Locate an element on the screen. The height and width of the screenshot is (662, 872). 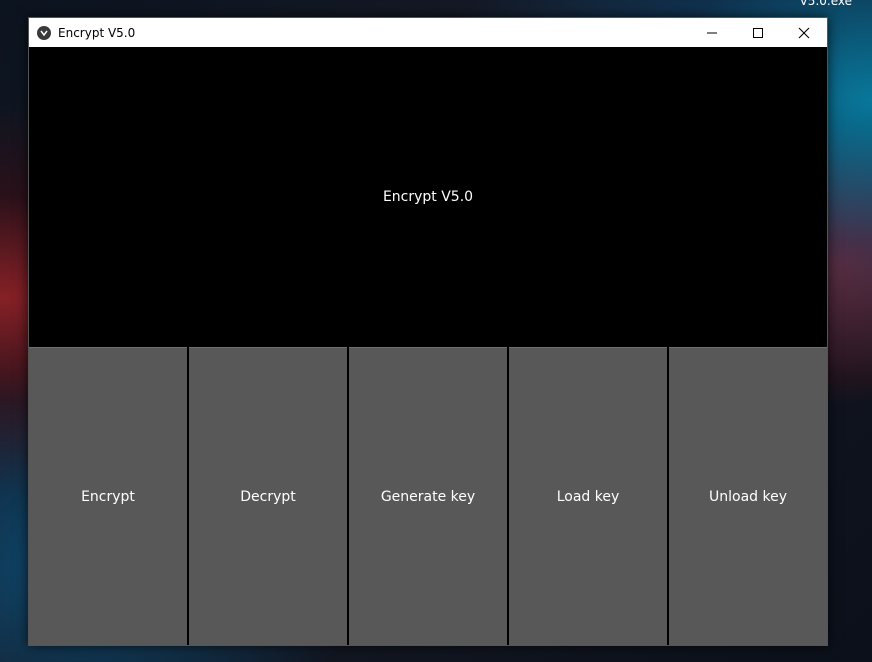
window-title: Encrypt V5.0 is located at coordinates (97, 32).